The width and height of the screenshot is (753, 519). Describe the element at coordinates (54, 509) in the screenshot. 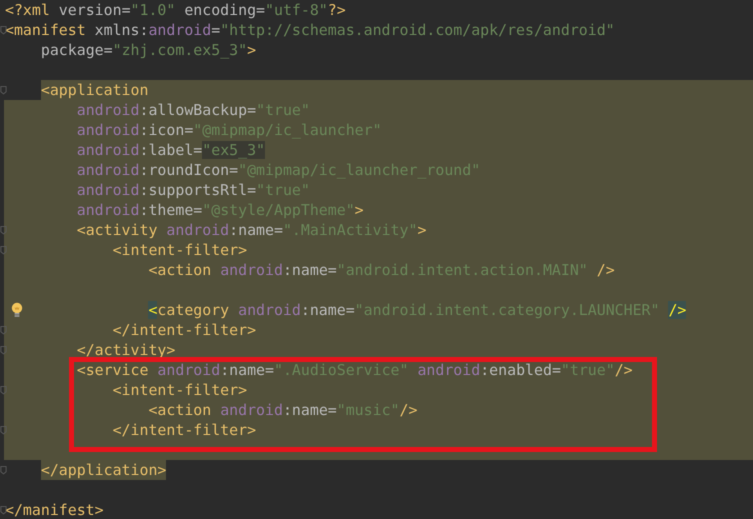

I see `code-line: </manifest>` at that location.